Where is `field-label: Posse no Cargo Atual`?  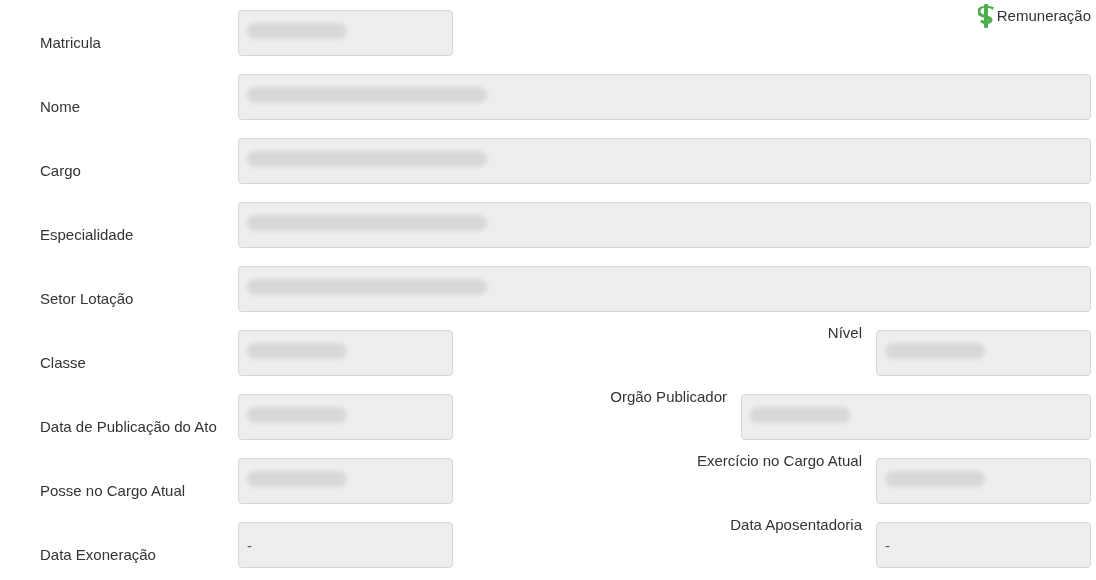 field-label: Posse no Cargo Atual is located at coordinates (113, 491).